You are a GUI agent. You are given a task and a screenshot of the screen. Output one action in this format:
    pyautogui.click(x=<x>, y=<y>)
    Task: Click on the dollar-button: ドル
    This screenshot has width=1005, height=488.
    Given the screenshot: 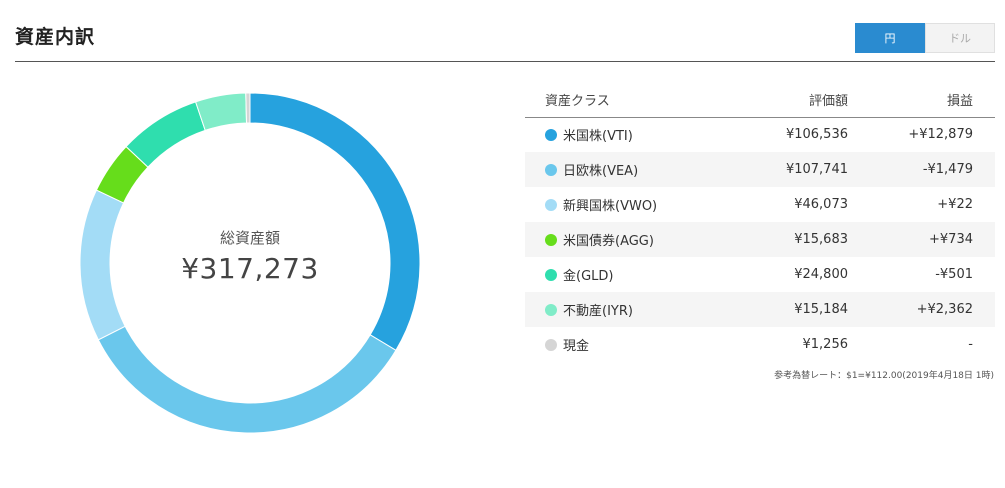 What is the action you would take?
    pyautogui.click(x=960, y=38)
    